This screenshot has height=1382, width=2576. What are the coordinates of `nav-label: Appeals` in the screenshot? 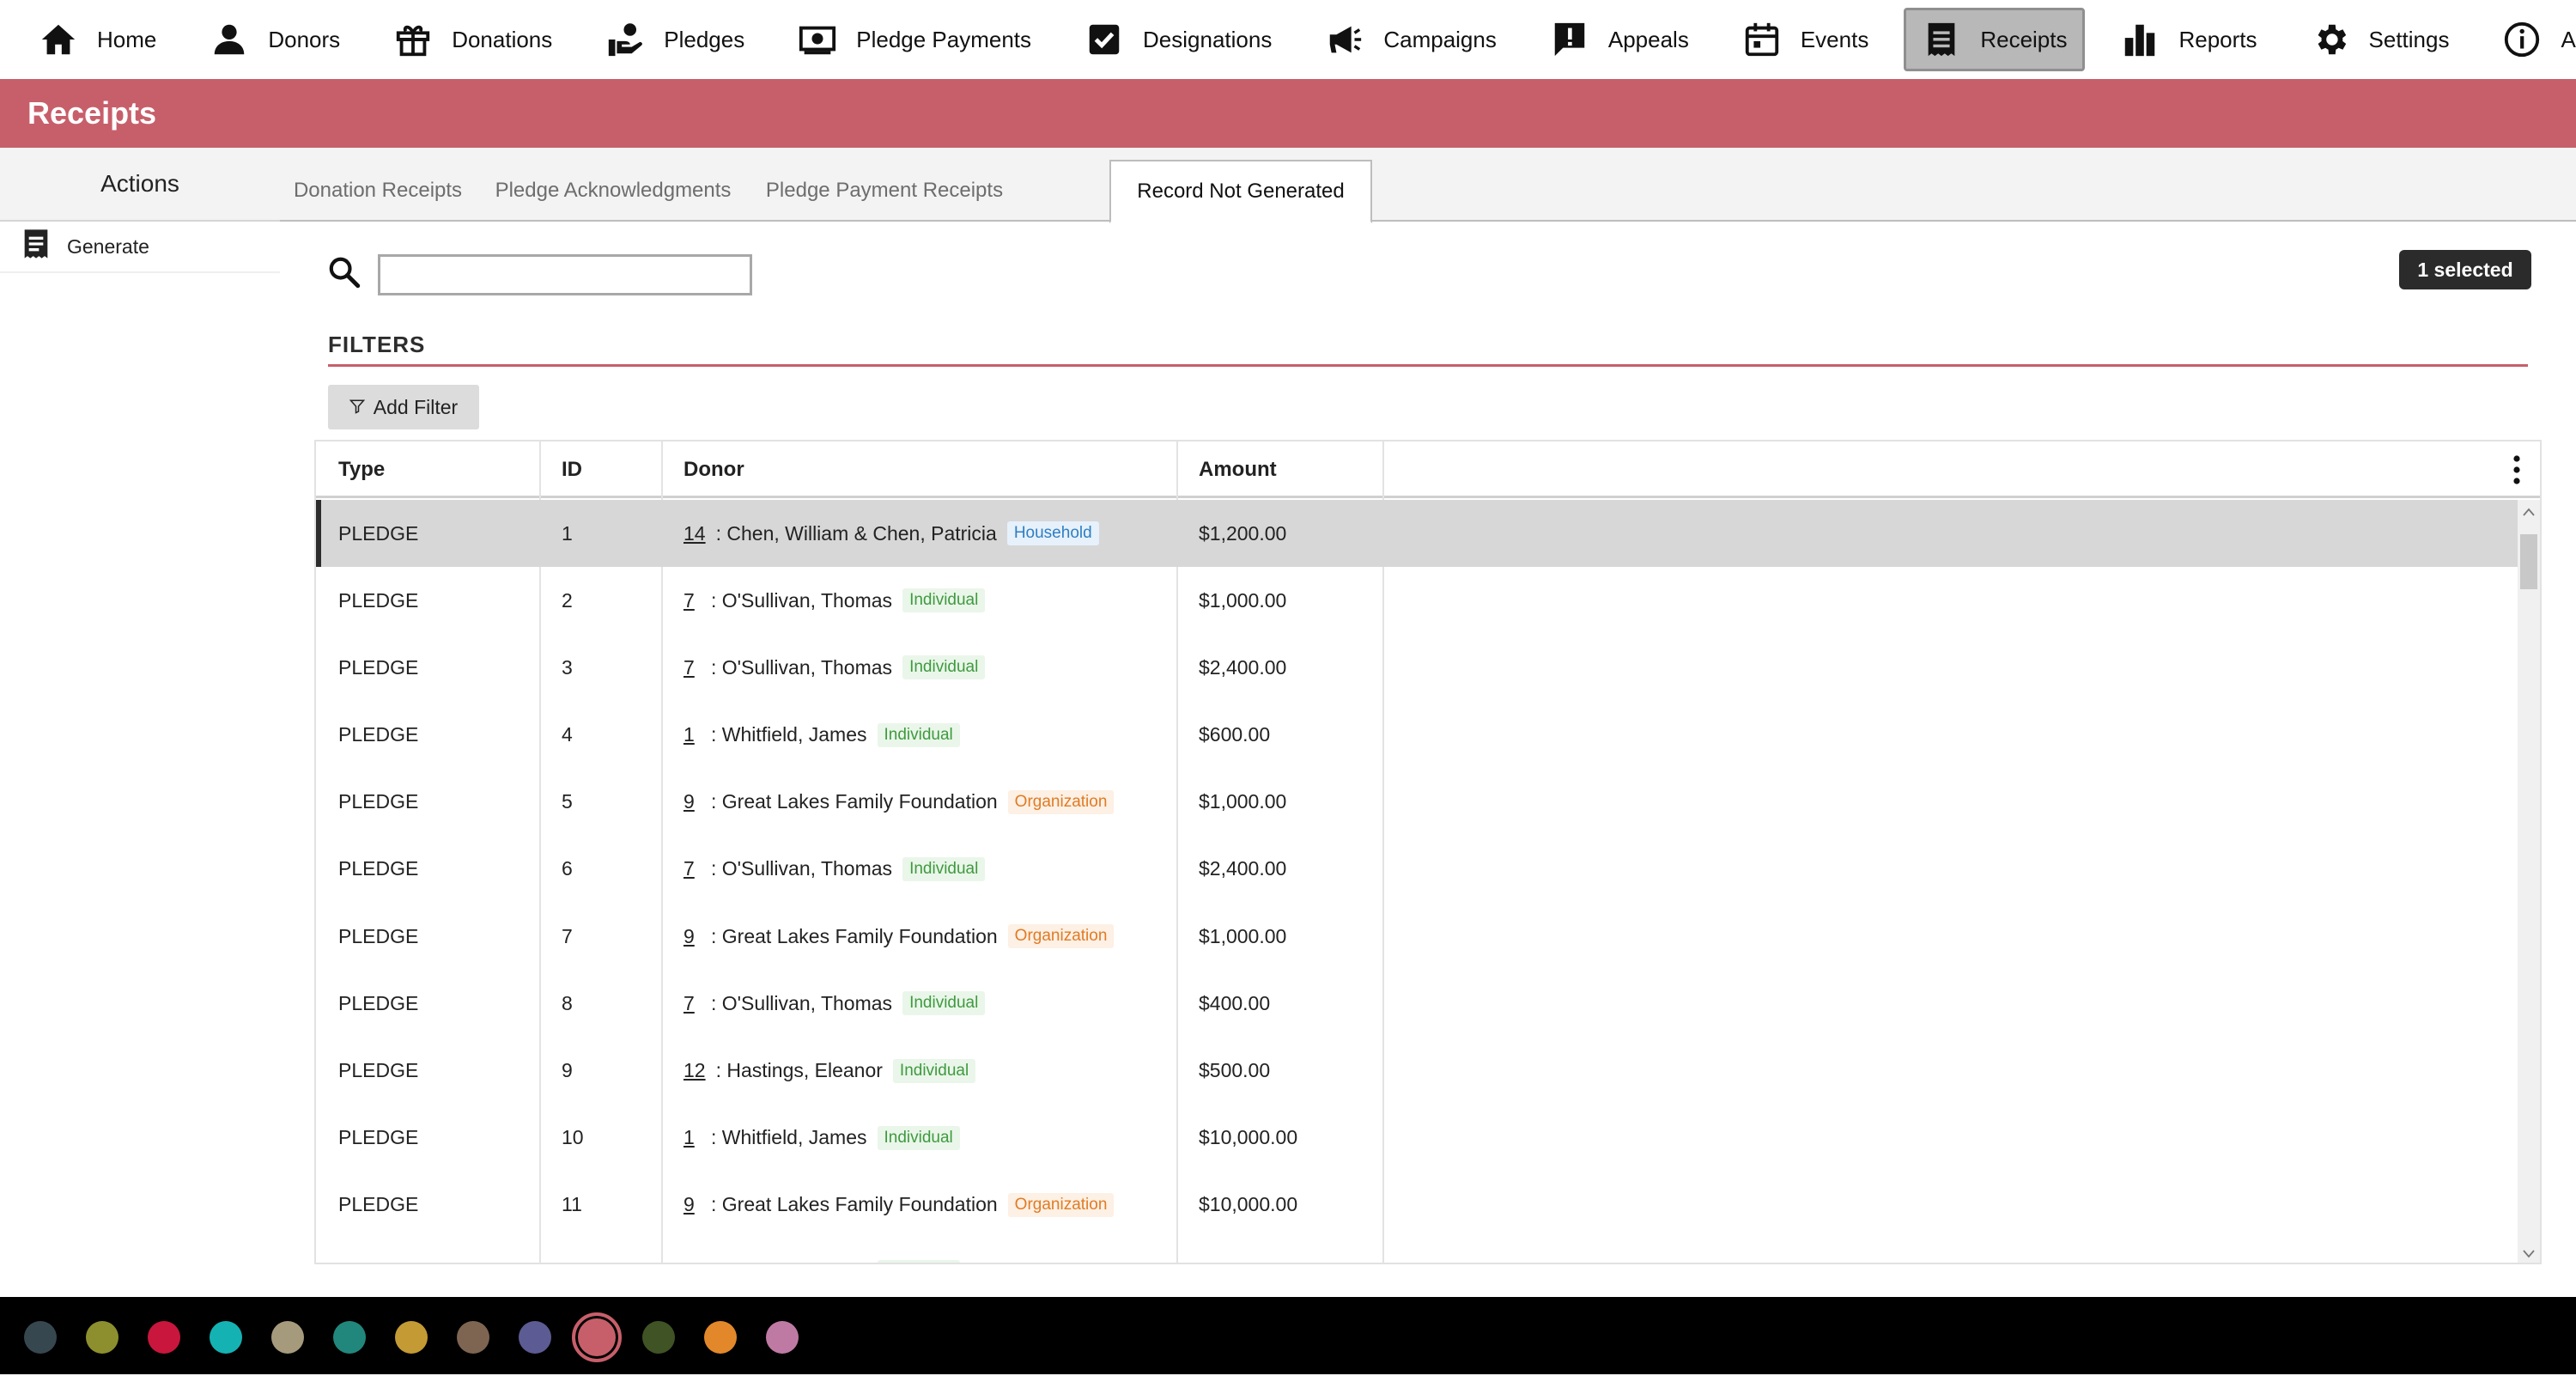 It's located at (1648, 39).